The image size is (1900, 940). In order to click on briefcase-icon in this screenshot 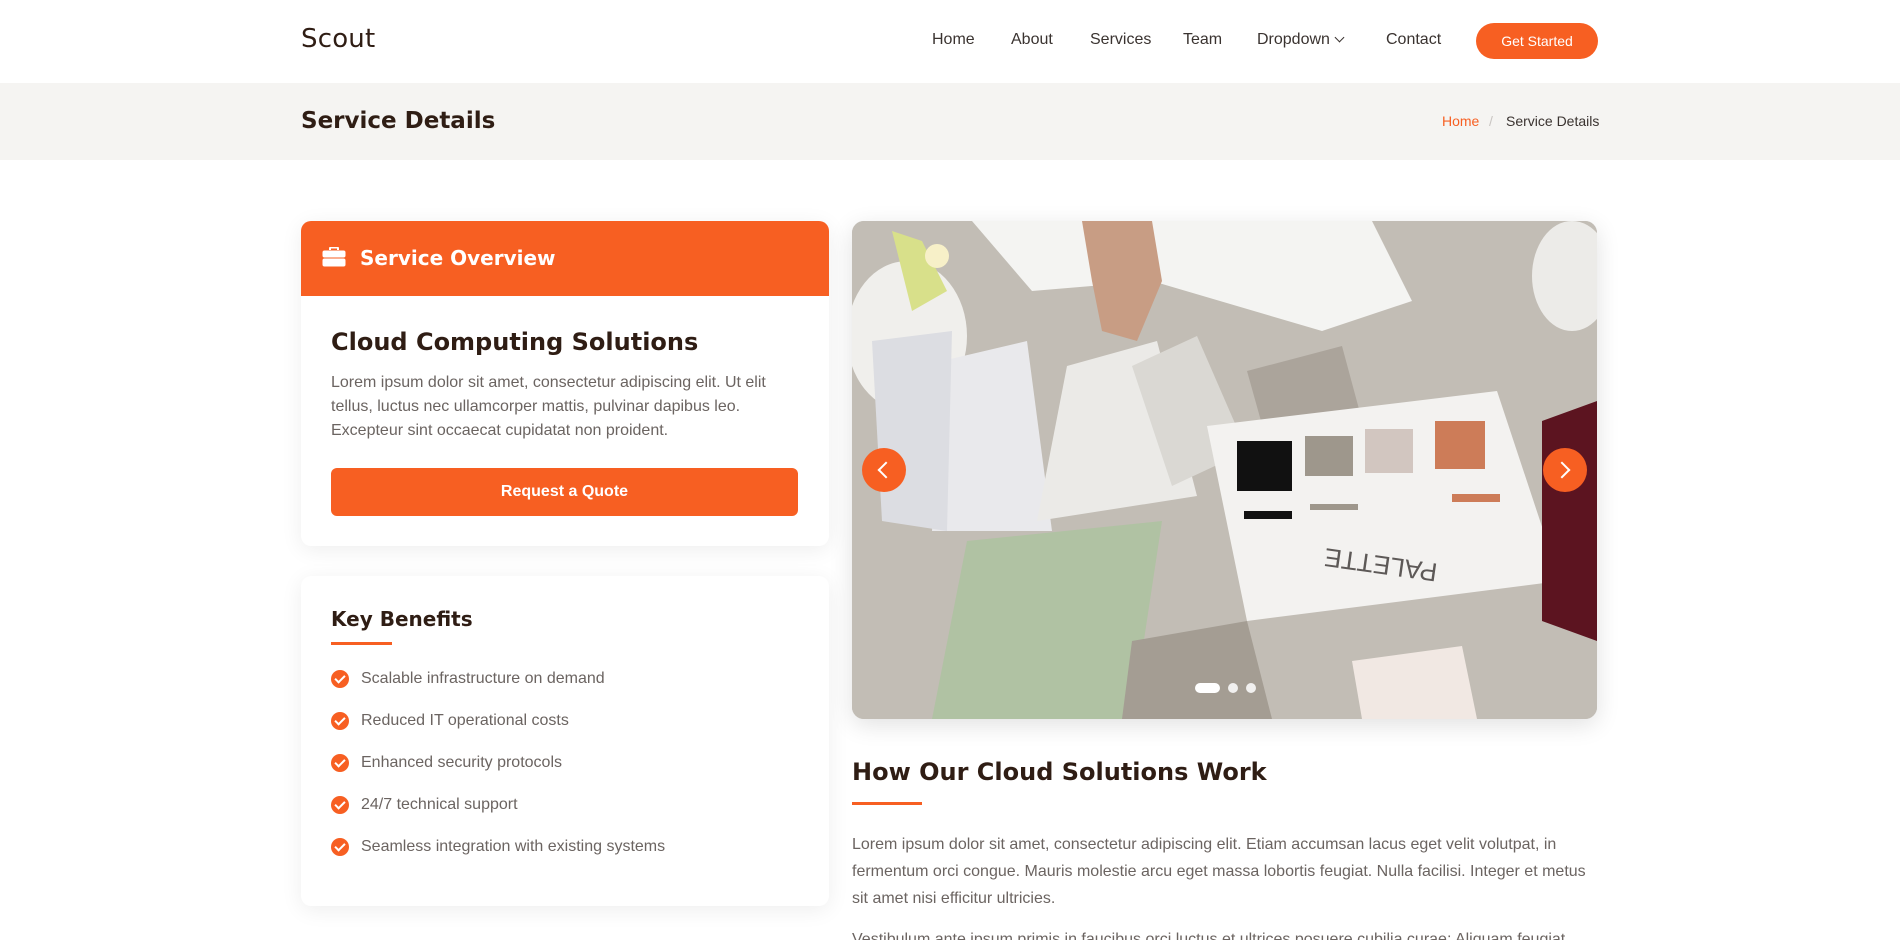, I will do `click(334, 257)`.